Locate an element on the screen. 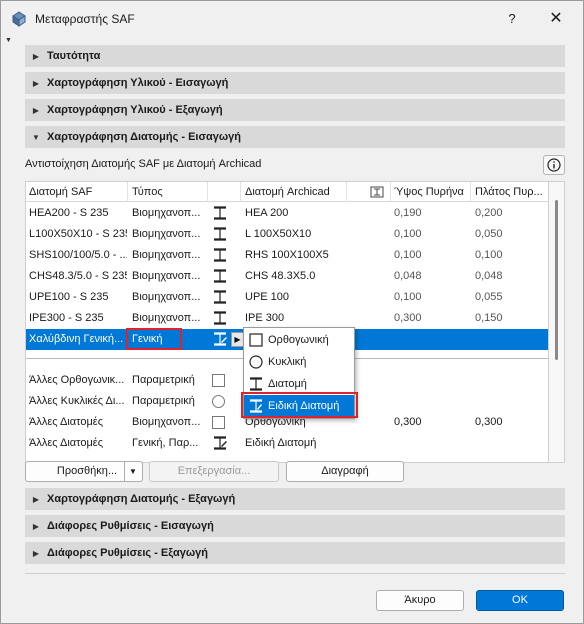 This screenshot has width=584, height=624. core-height-cell: 0,300 is located at coordinates (408, 422).